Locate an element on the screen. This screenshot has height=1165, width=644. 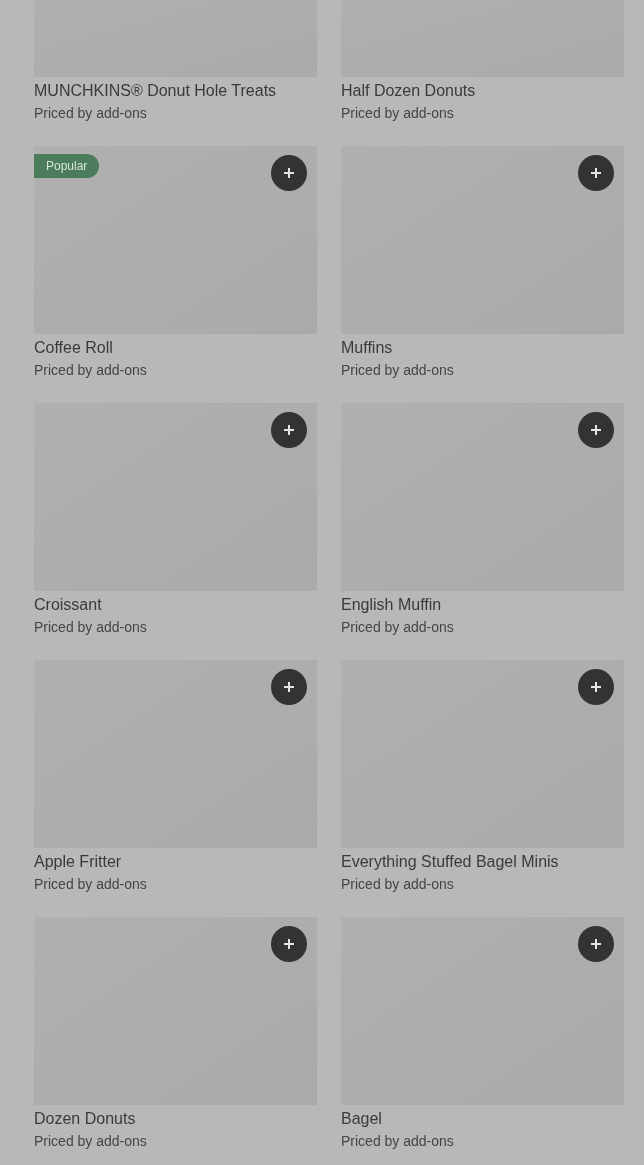
product-name: MUNCHKINS® Donut Hole Treats is located at coordinates (156, 91).